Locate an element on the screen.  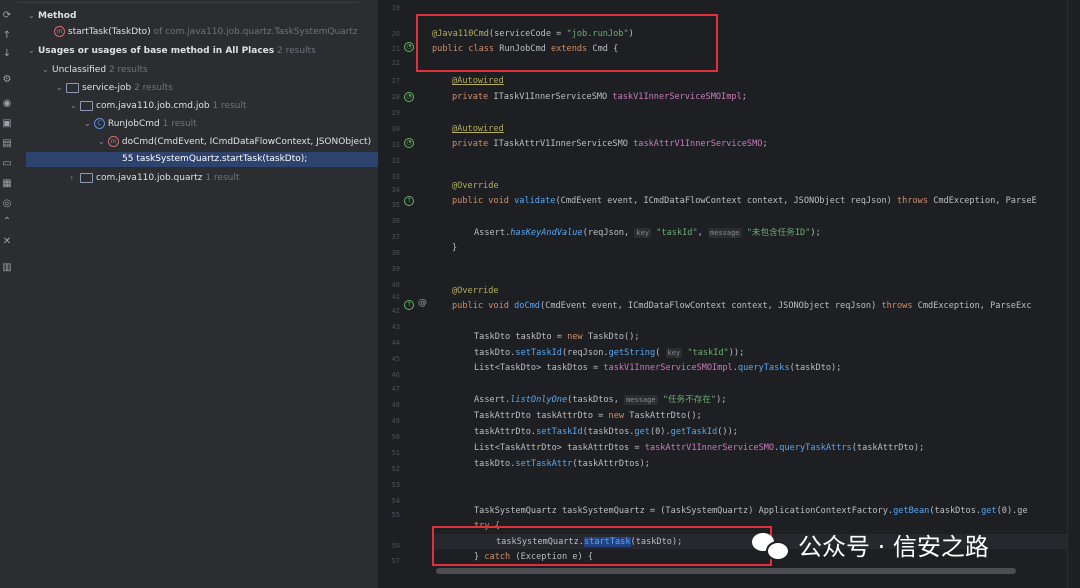
selected-usage-row: 55 taskSystemQuartz.startTask(taskDto); is located at coordinates (204, 159).